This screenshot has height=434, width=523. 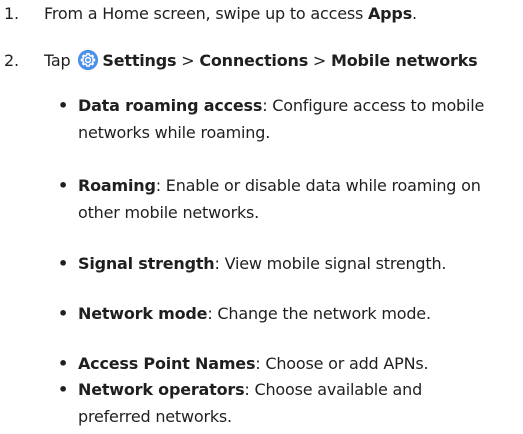 I want to click on mobile-networks-term: Mobile networks, so click(x=404, y=60).